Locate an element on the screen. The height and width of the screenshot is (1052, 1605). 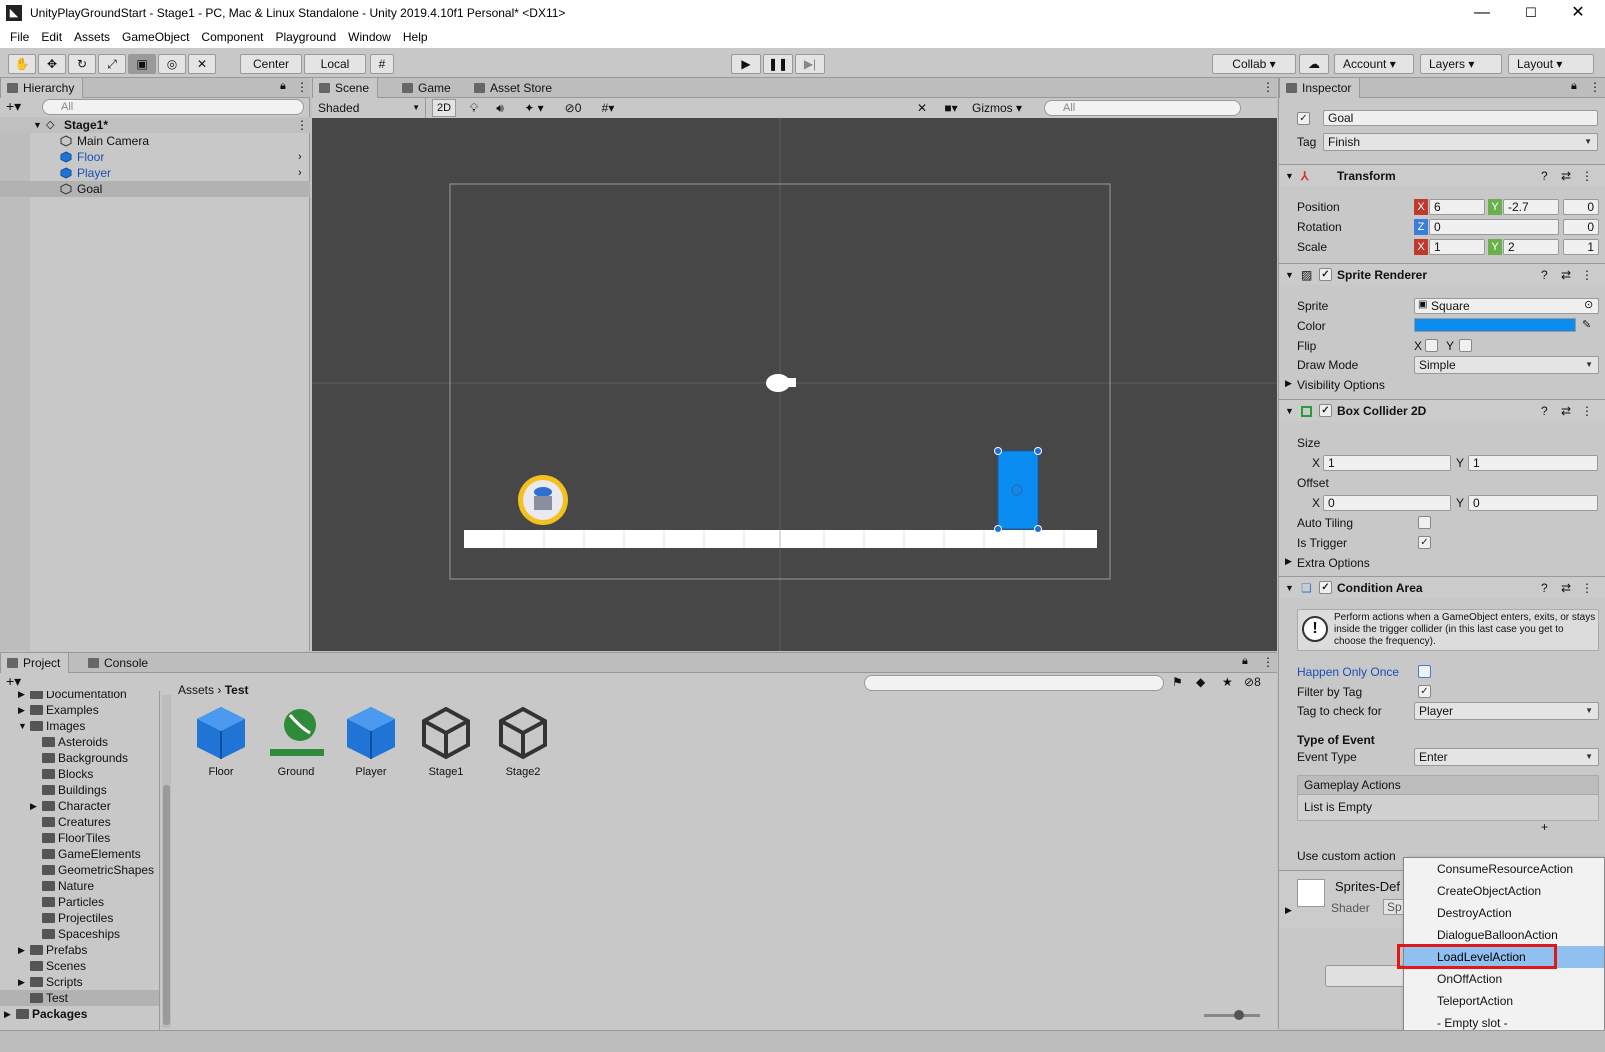
pivot-local-button: Local is located at coordinates (335, 64).